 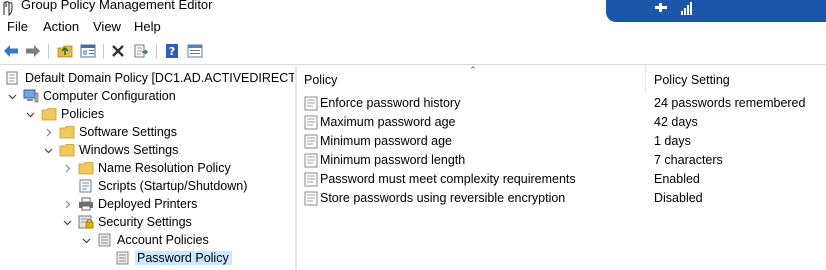 I want to click on menu-view: View, so click(x=107, y=26).